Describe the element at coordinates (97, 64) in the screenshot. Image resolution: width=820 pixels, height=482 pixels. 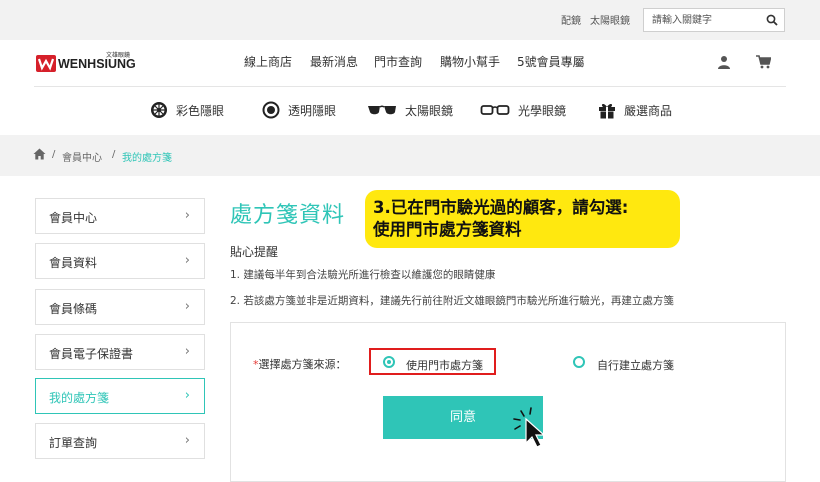
I see `brand-name: WENHSIUNG` at that location.